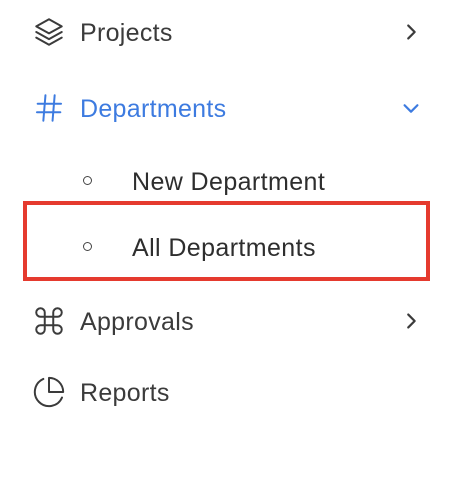  What do you see at coordinates (226, 32) in the screenshot?
I see `sidebar-item-projects: Projects` at bounding box center [226, 32].